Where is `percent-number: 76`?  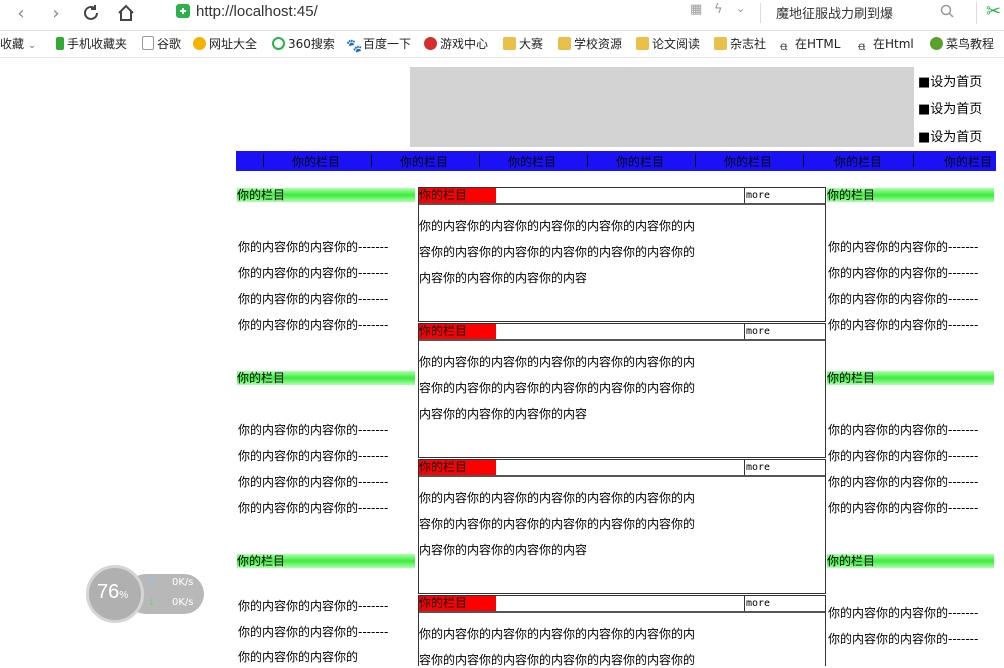
percent-number: 76 is located at coordinates (108, 592).